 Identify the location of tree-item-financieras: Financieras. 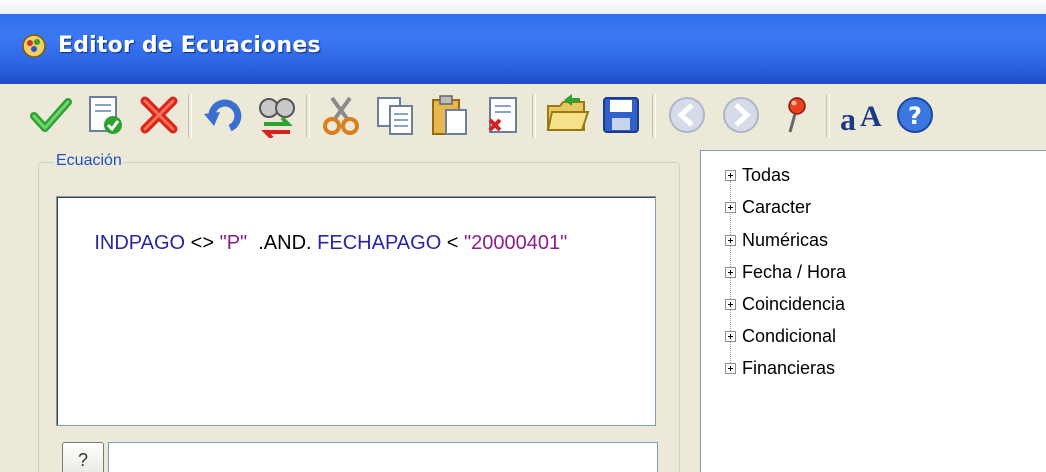
(780, 368).